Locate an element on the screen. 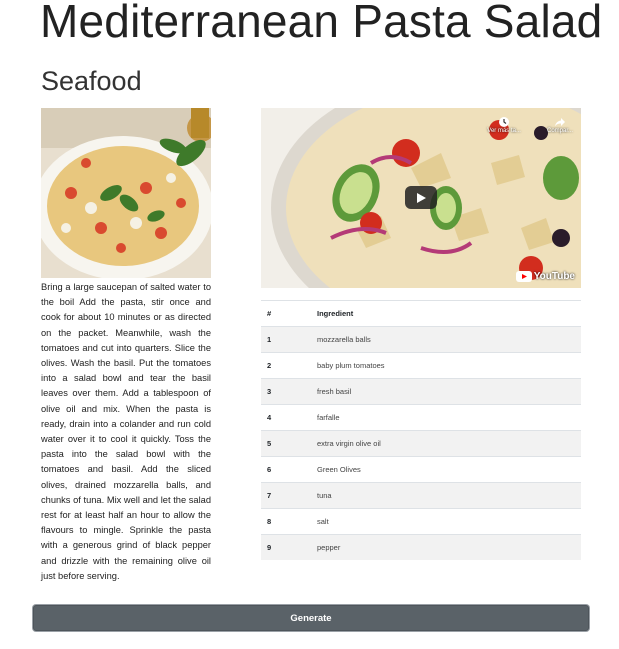 Image resolution: width=619 pixels, height=649 pixels. table-row: 3 fresh basil is located at coordinates (421, 391).